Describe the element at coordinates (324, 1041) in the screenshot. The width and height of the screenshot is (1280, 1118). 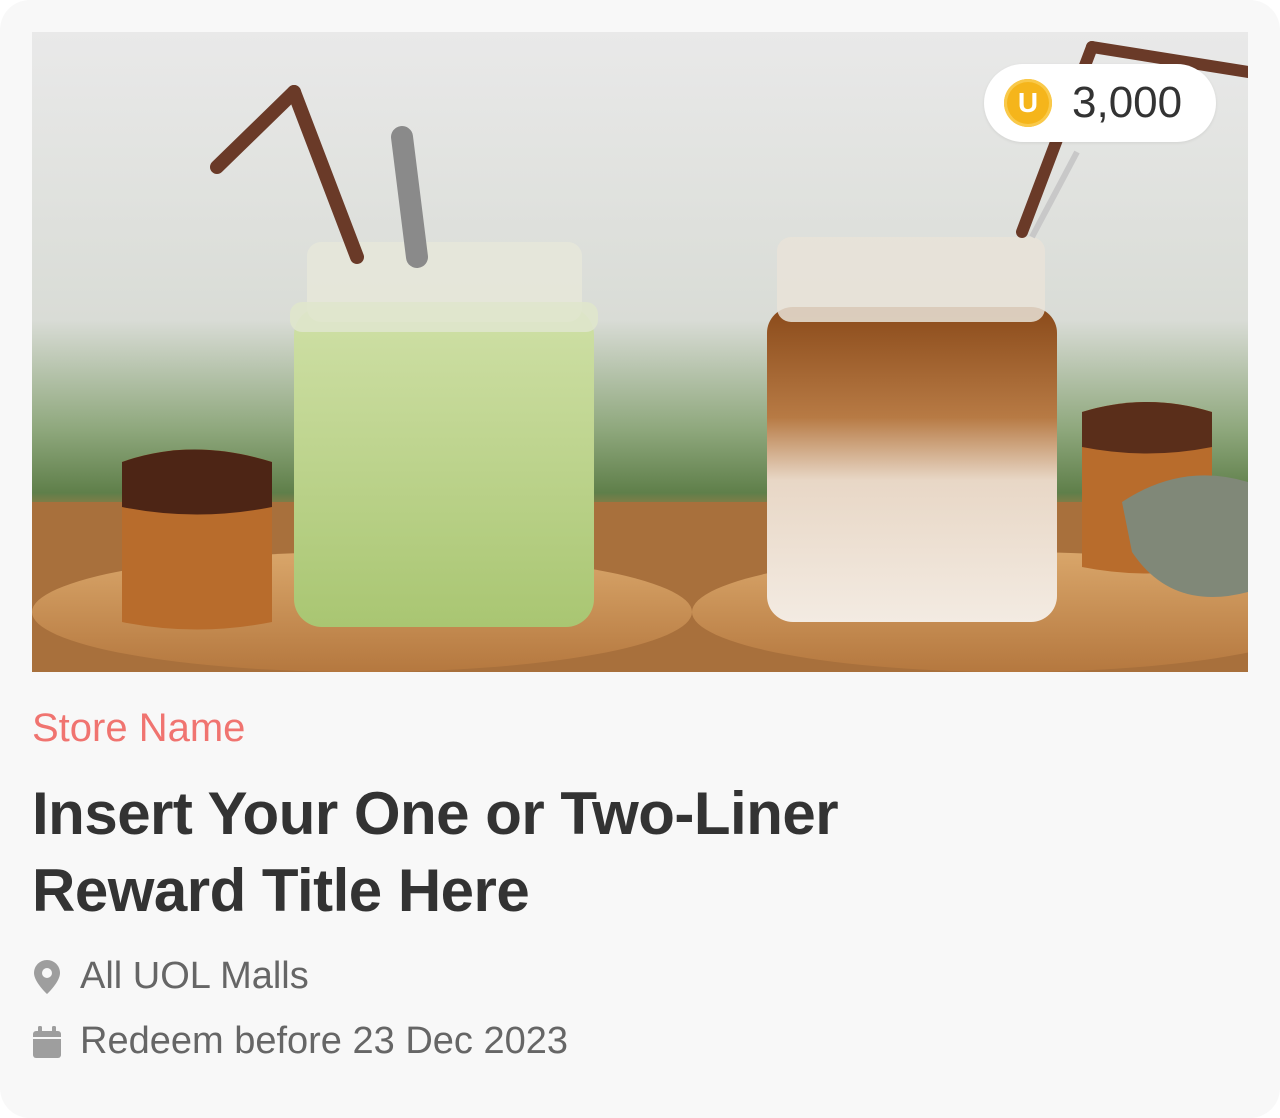
I see `expiry-text: Redeem before 23 Dec 2023` at that location.